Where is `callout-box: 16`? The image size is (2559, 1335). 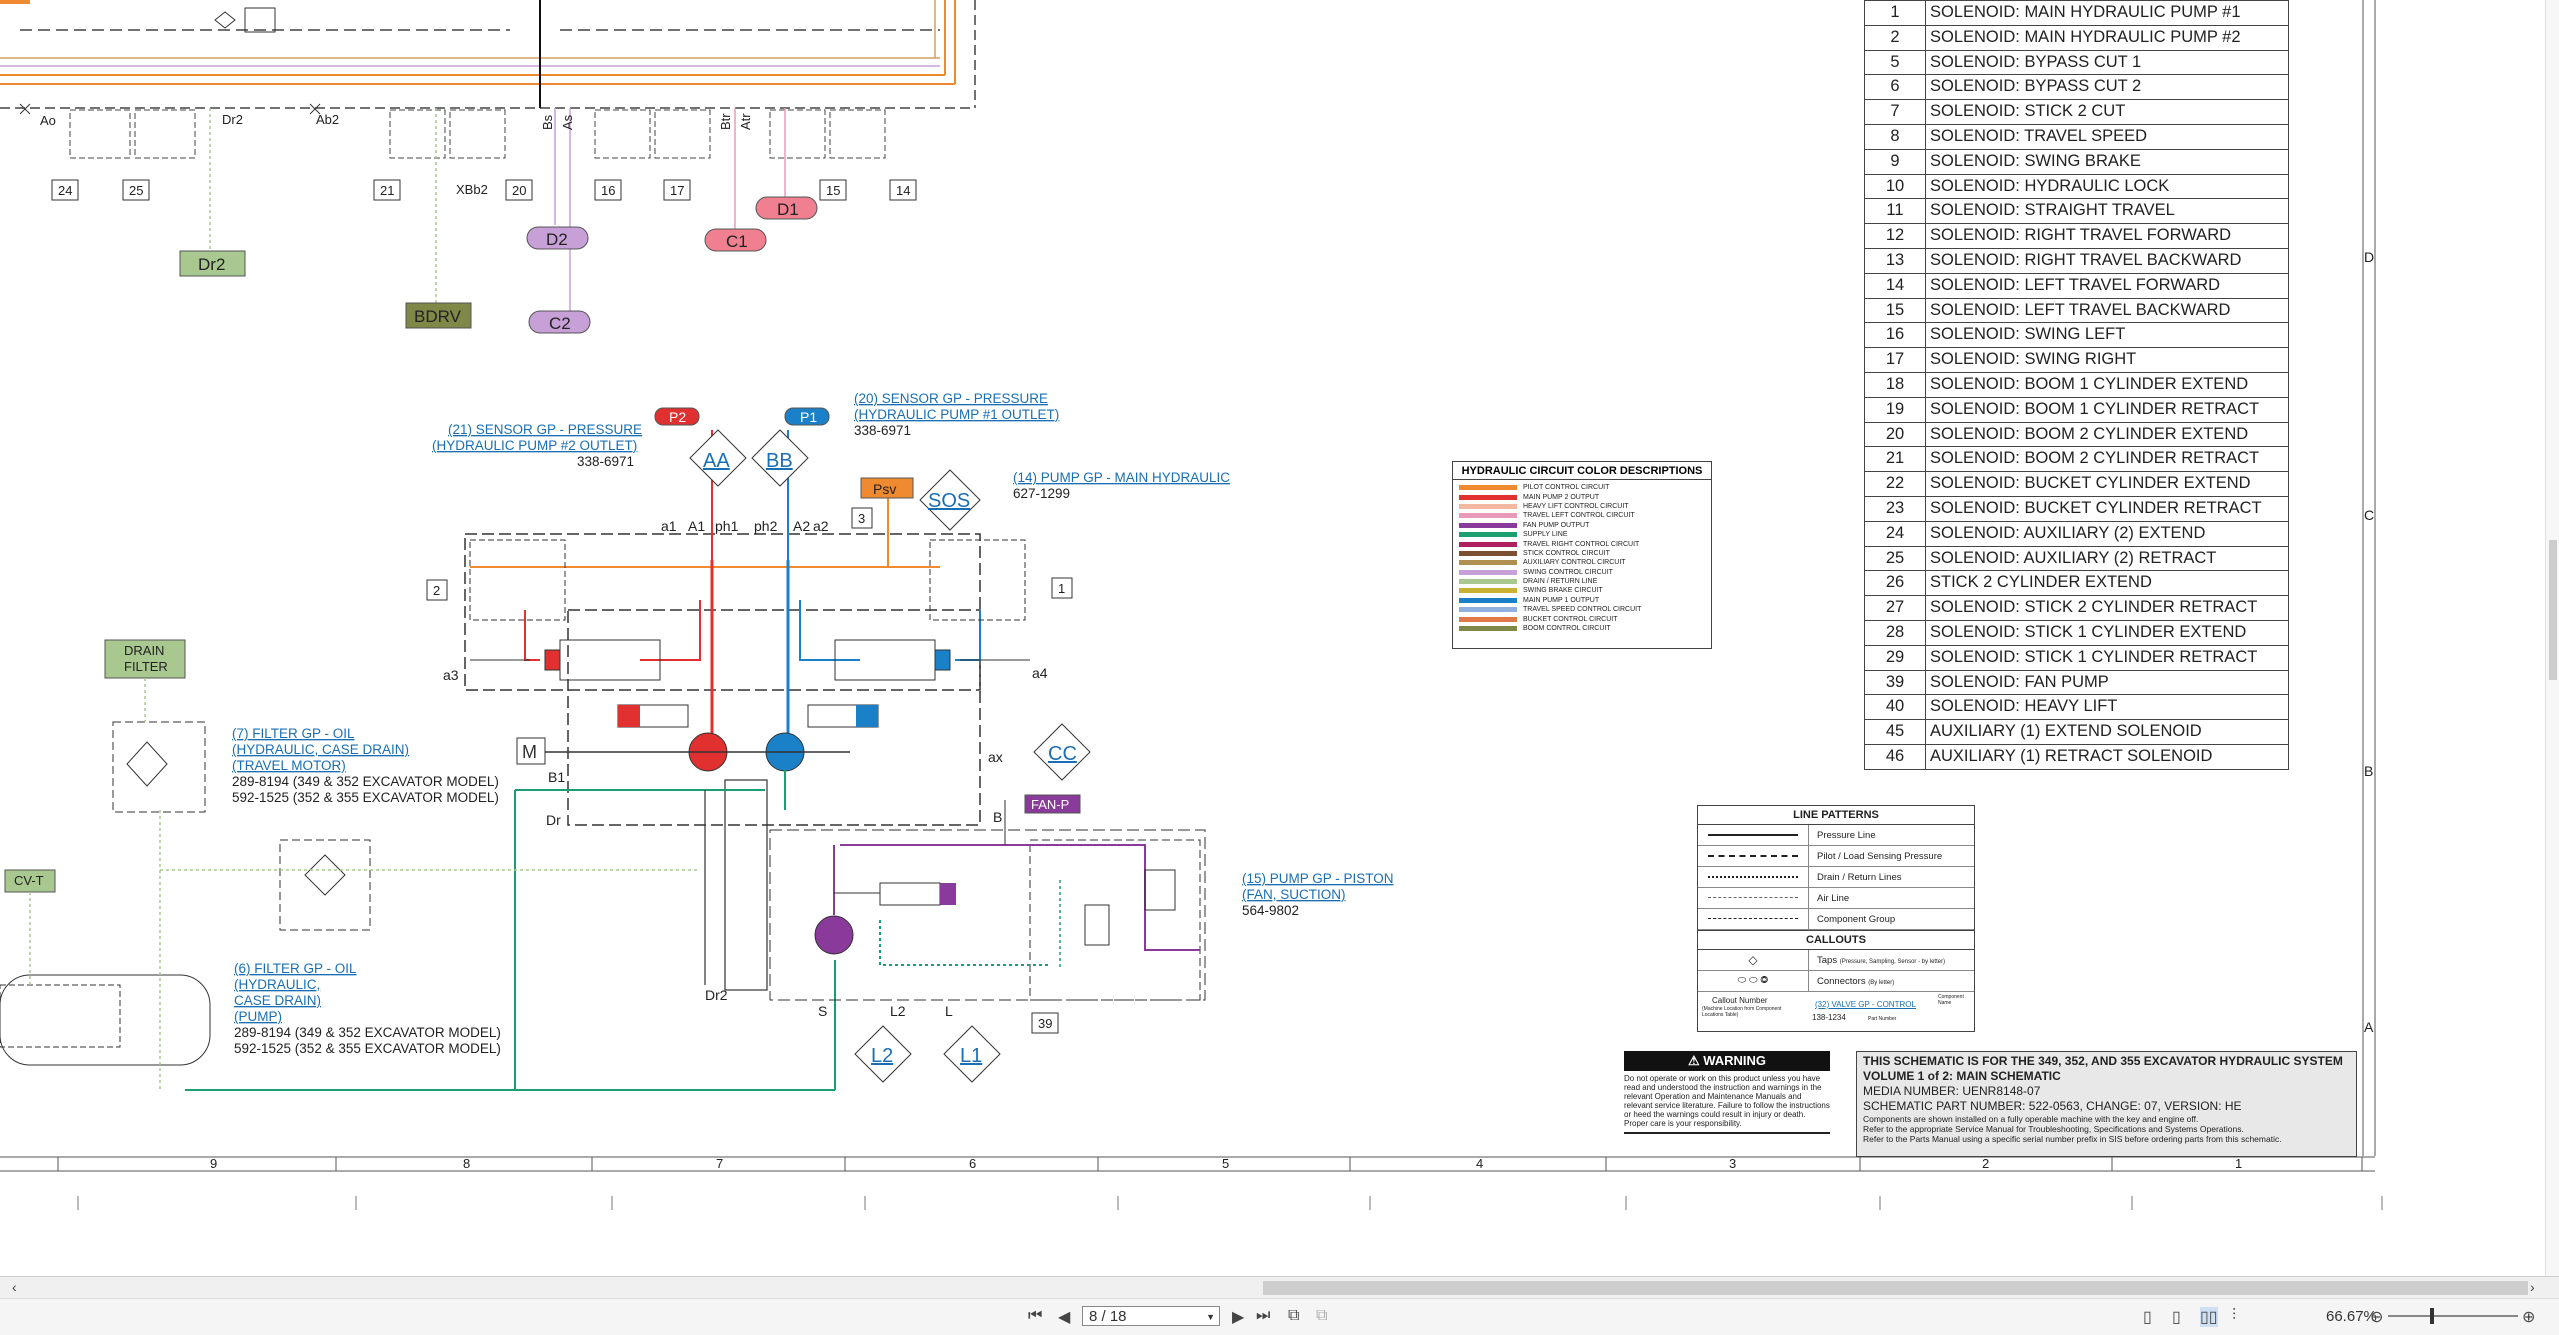 callout-box: 16 is located at coordinates (608, 190).